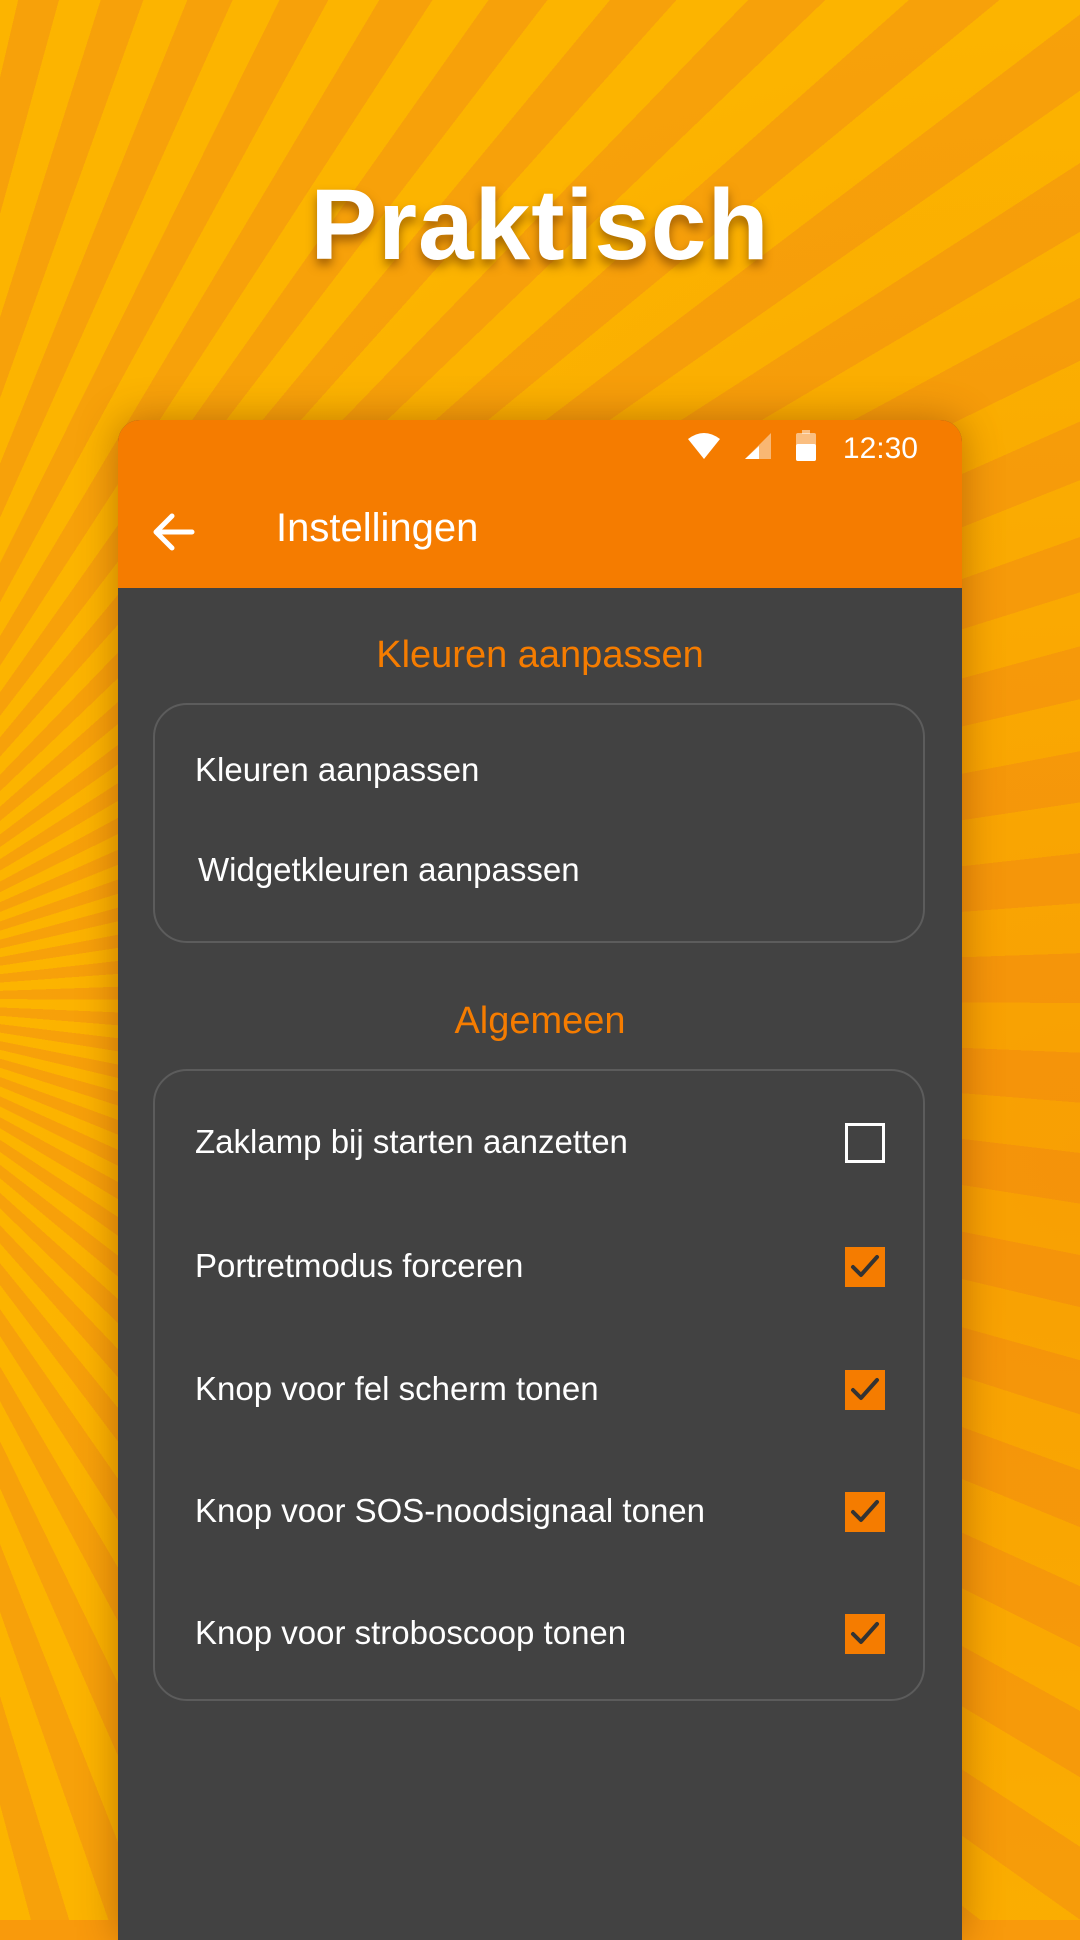 The width and height of the screenshot is (1080, 1940). I want to click on option-row-force-portrait: Portretmodus forceren, so click(539, 1269).